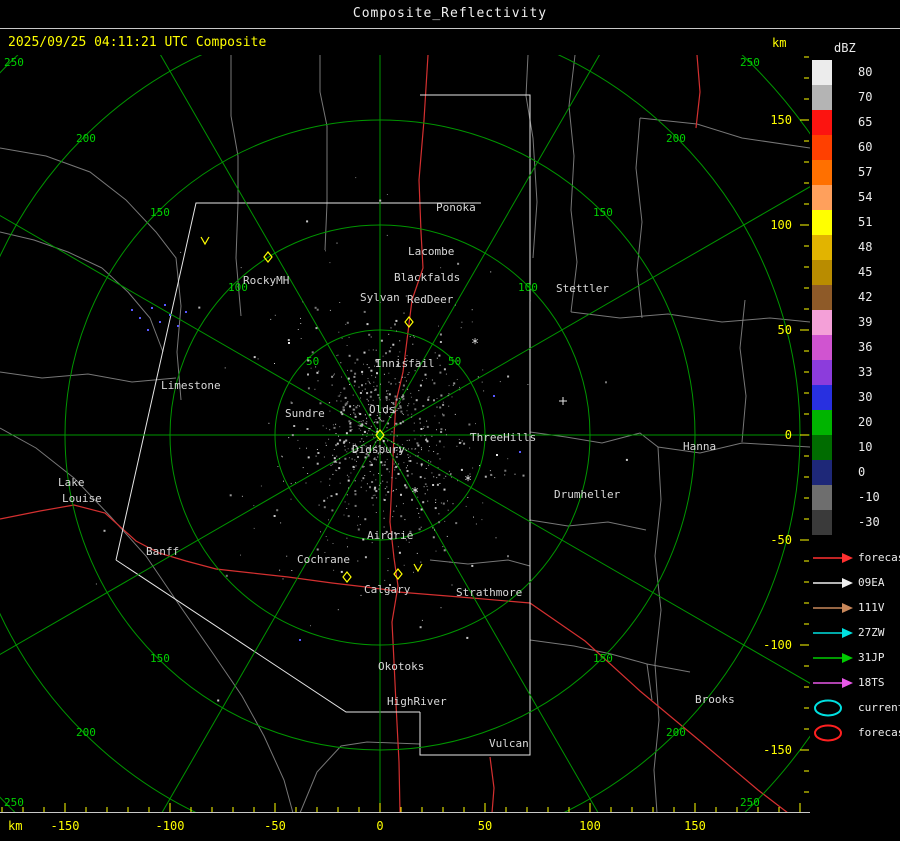 The image size is (900, 841). What do you see at coordinates (405, 363) in the screenshot?
I see `city-label: Innisfail` at bounding box center [405, 363].